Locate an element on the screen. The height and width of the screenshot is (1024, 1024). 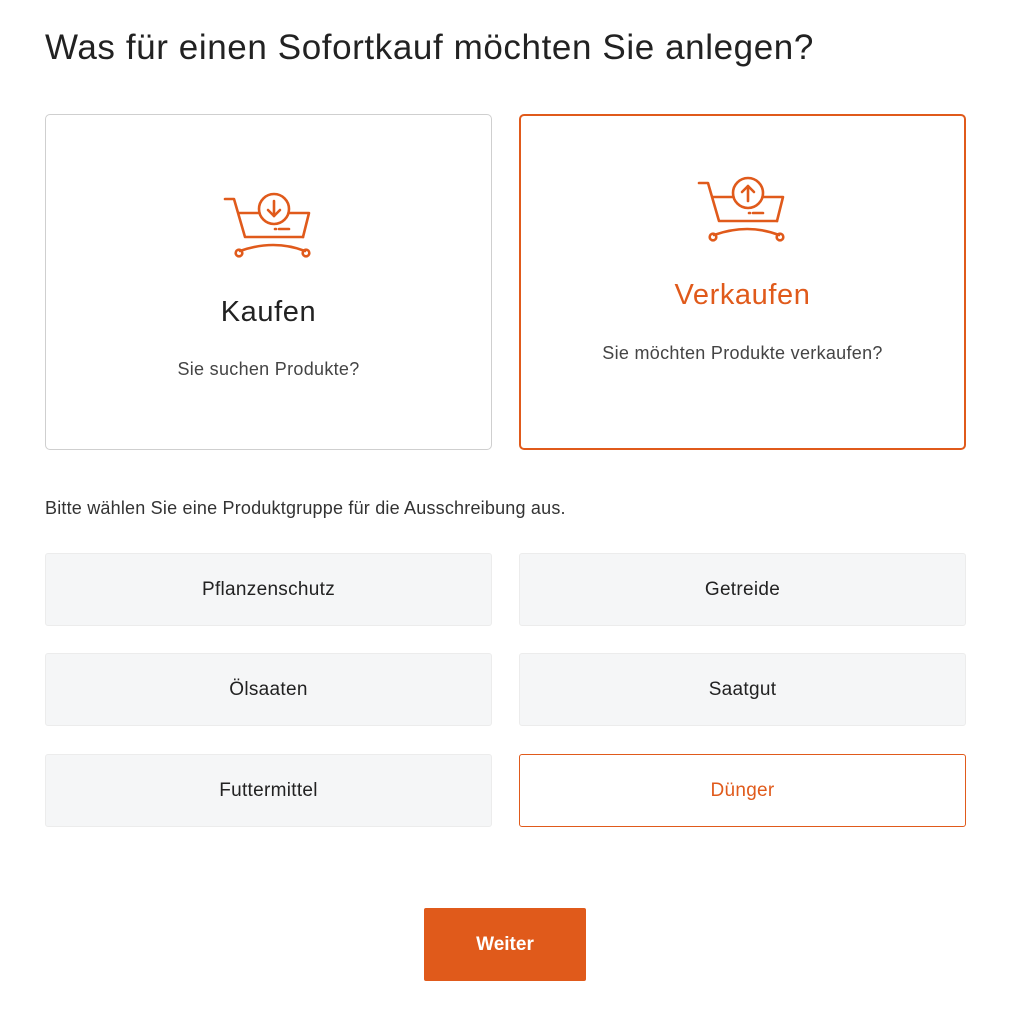
buy-option-card: Kaufen Sie suchen Produkte? is located at coordinates (268, 282).